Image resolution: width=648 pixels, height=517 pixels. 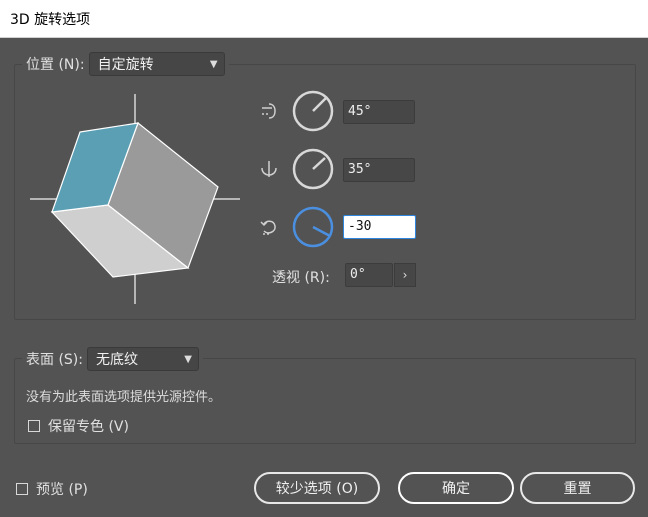 What do you see at coordinates (88, 427) in the screenshot?
I see `preserve-spot-label: 保留专色 (V)` at bounding box center [88, 427].